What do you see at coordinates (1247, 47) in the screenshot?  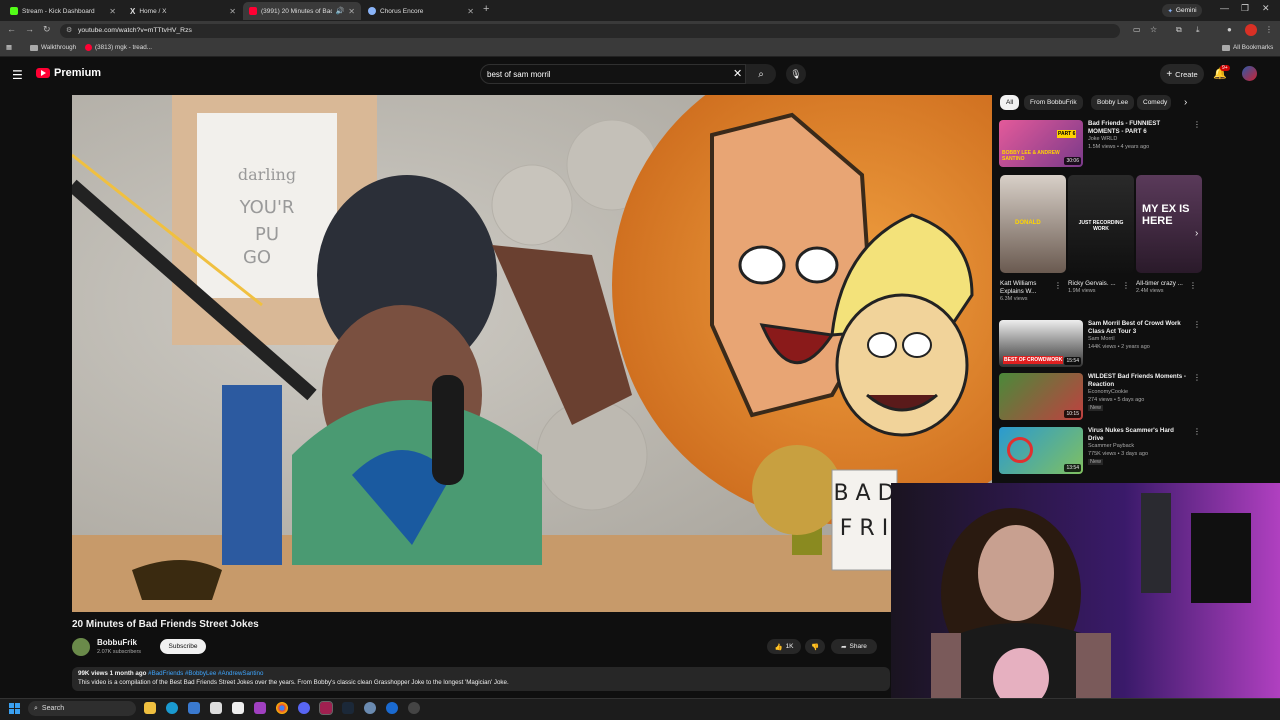 I see `all-bookmarks: All Bookmarks` at bounding box center [1247, 47].